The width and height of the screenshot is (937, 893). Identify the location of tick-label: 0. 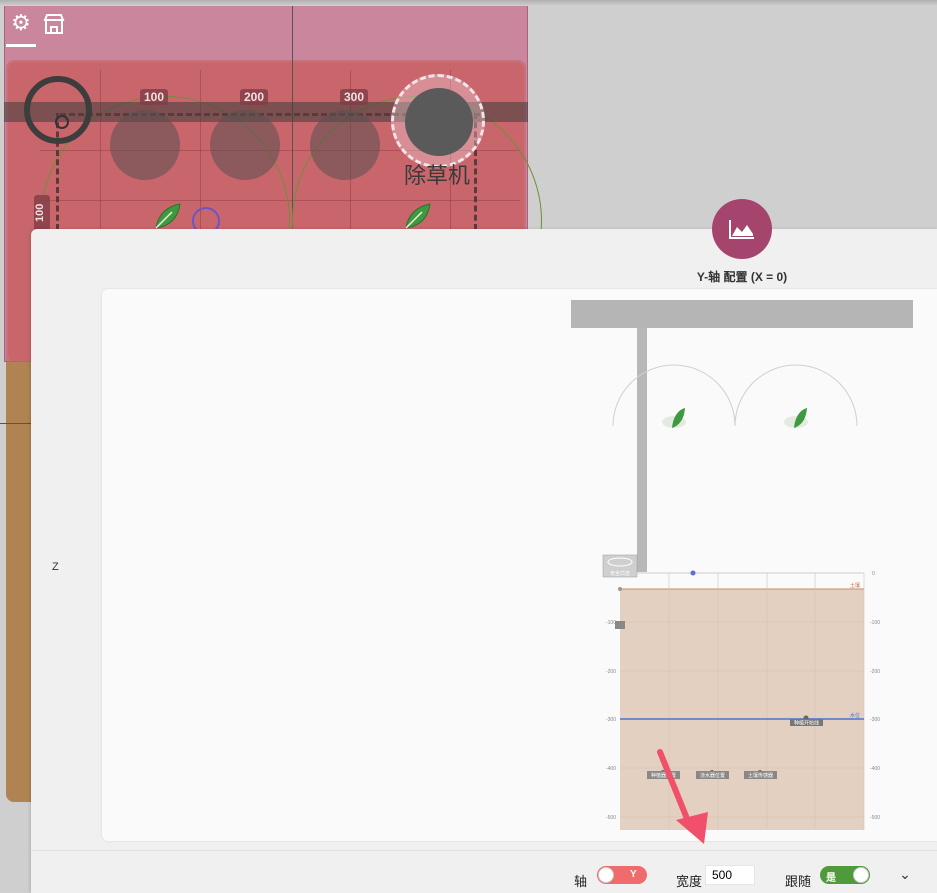
(873, 574).